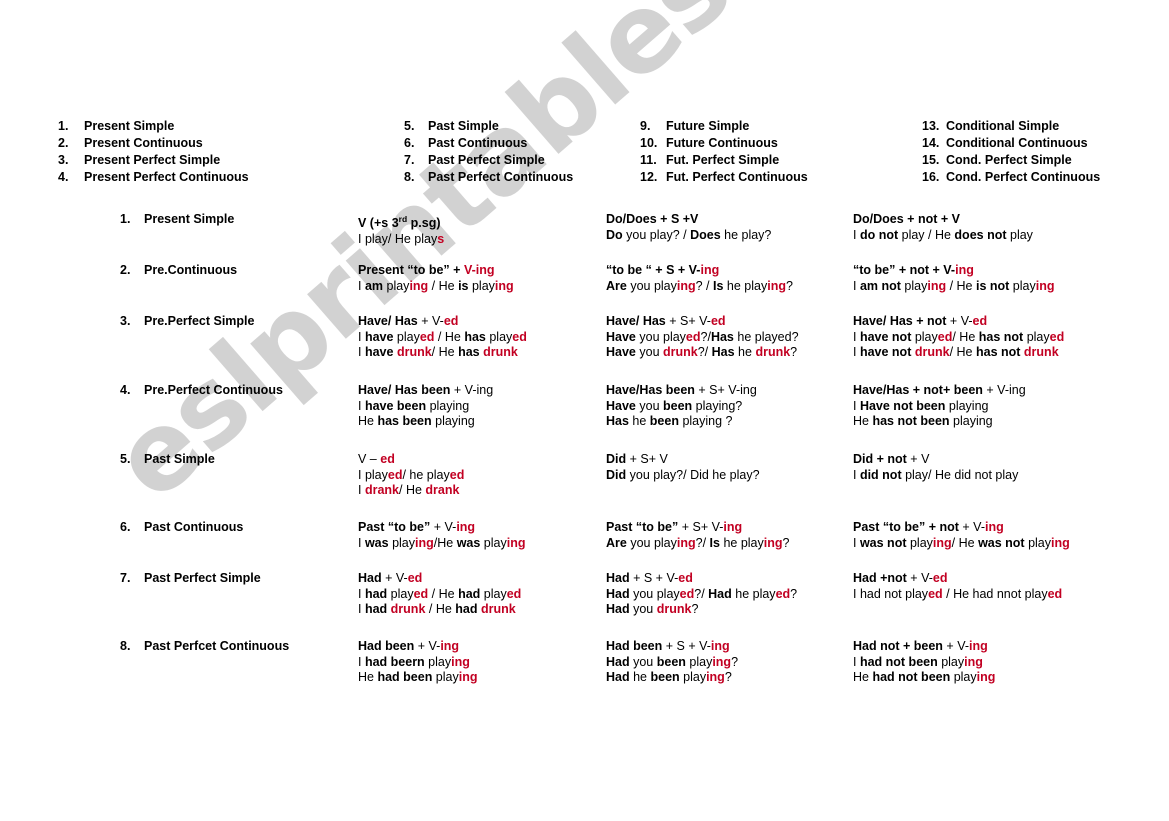 The image size is (1169, 821). What do you see at coordinates (1045, 160) in the screenshot?
I see `index-item: 15. Cond. Perfect Simple` at bounding box center [1045, 160].